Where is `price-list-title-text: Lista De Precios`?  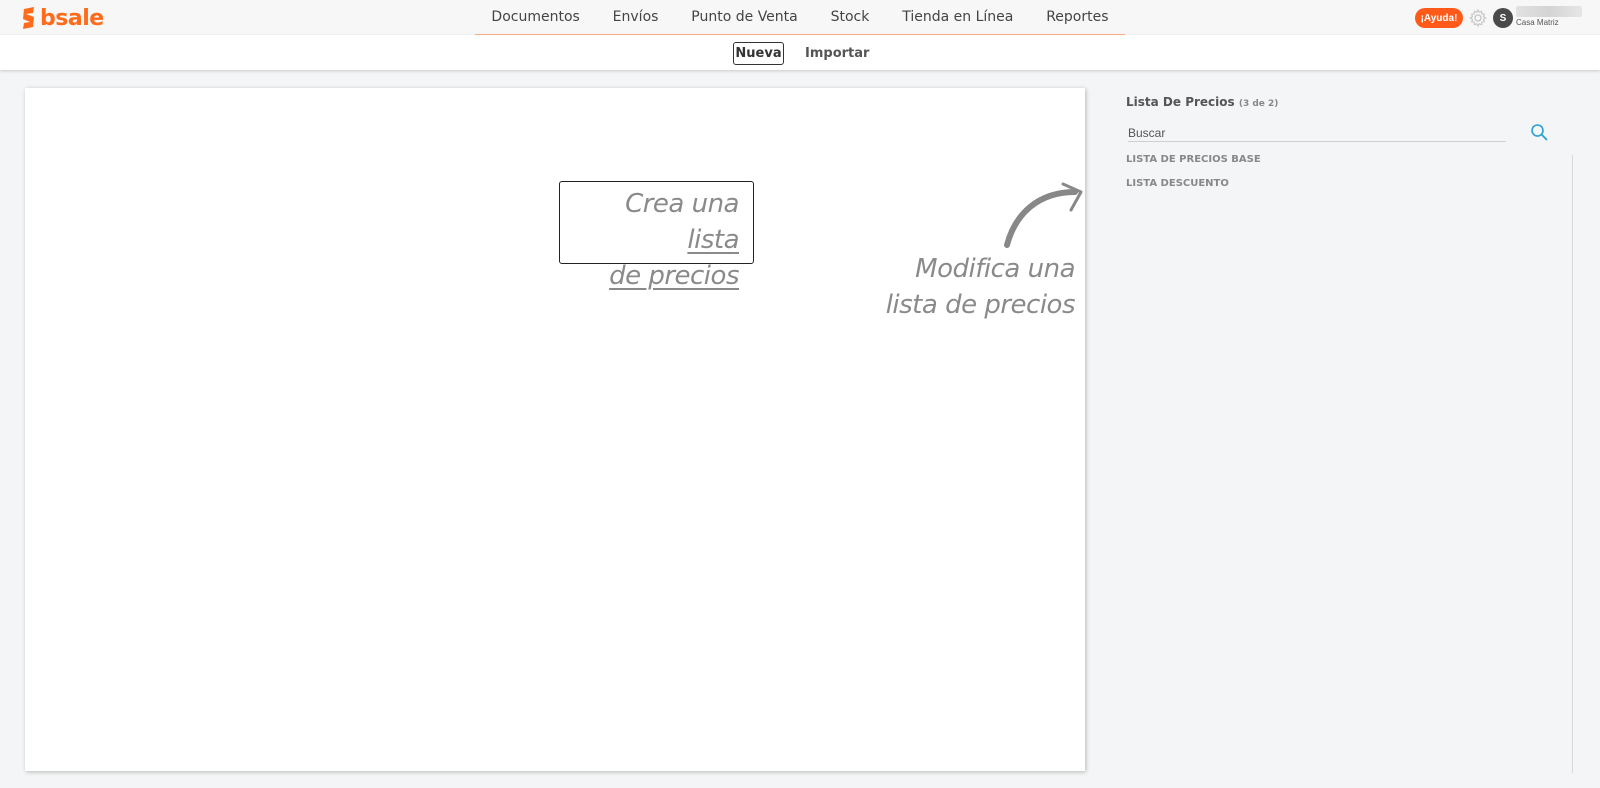 price-list-title-text: Lista De Precios is located at coordinates (1180, 102).